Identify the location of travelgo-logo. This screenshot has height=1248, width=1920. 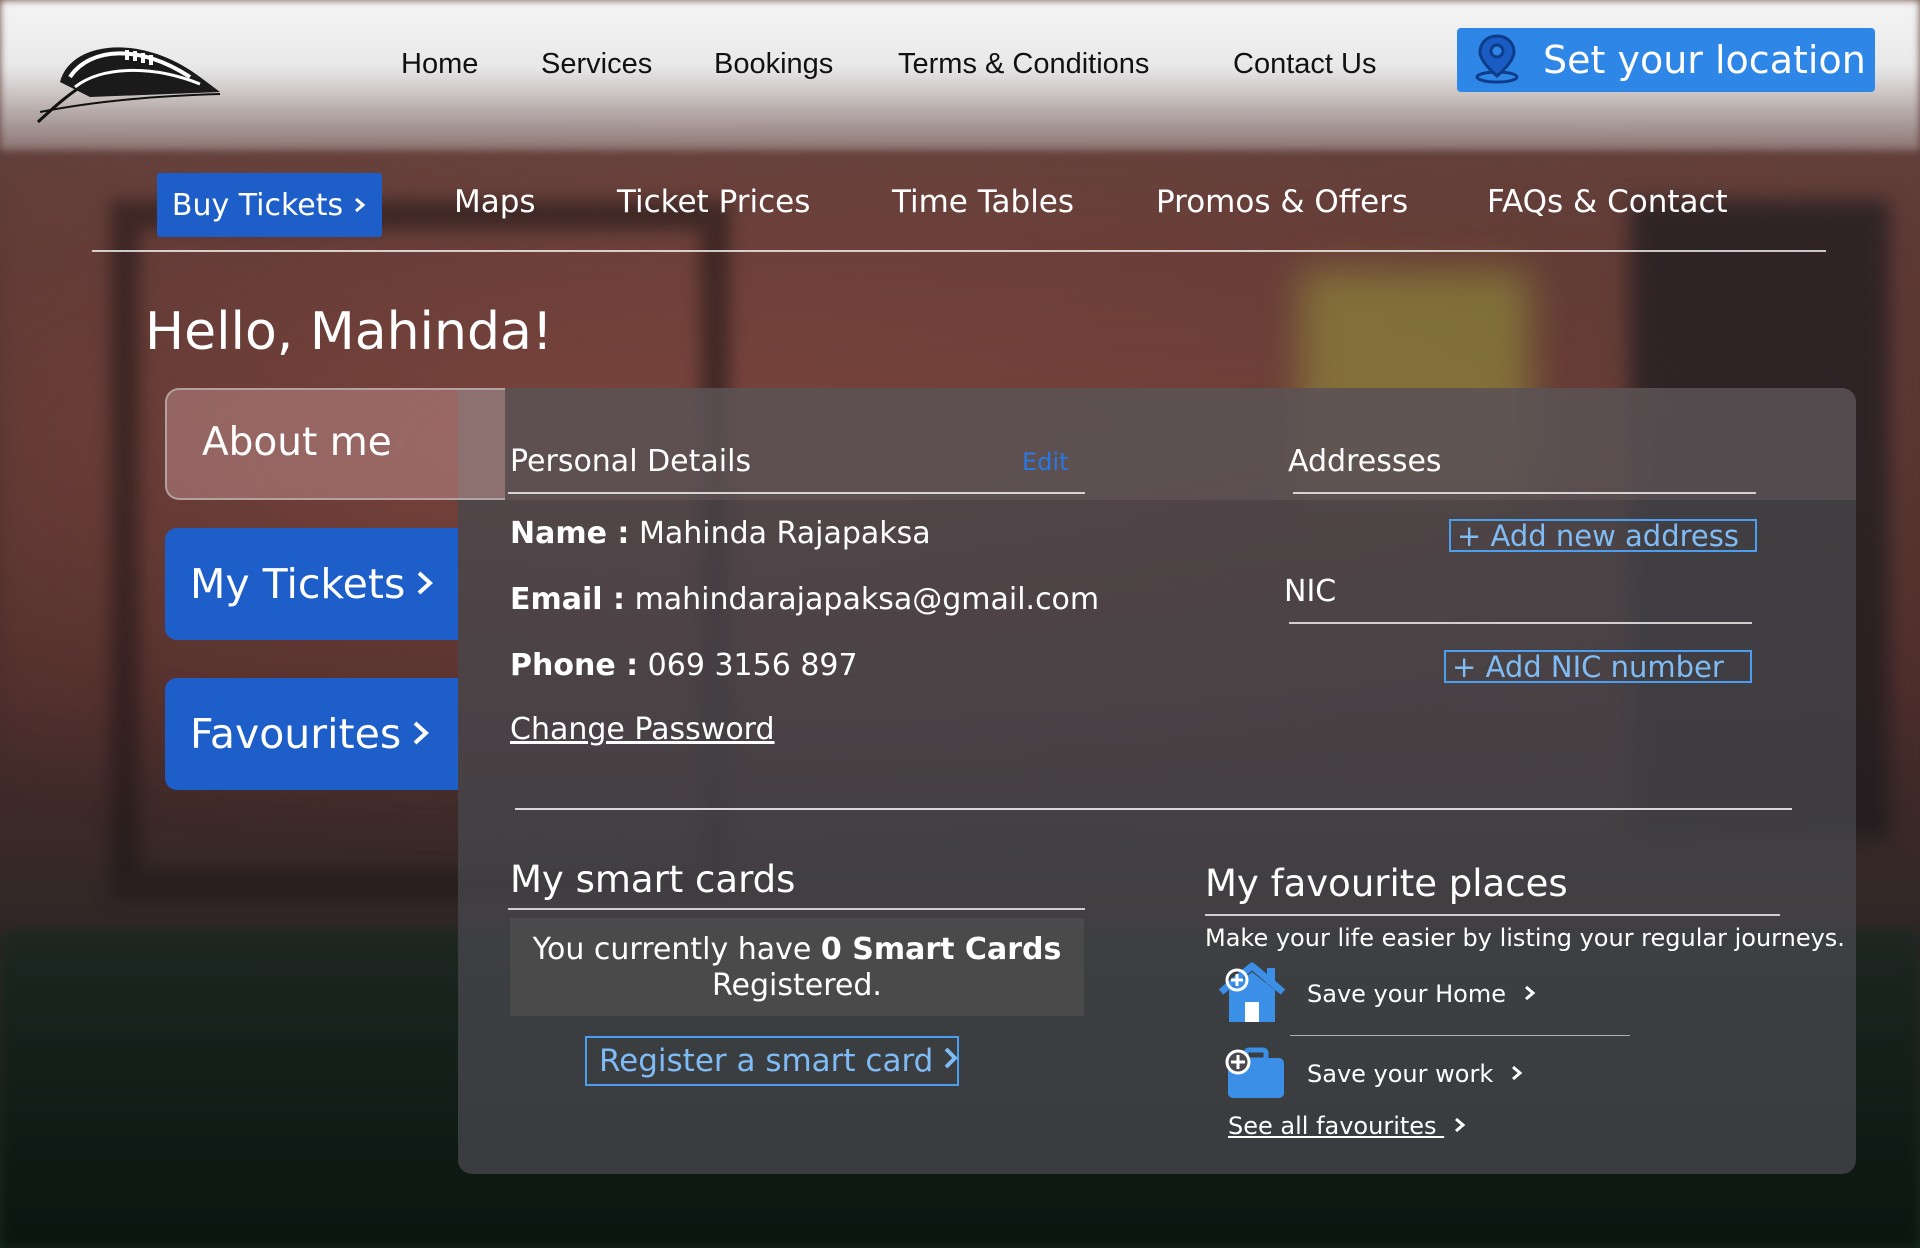
(130, 77).